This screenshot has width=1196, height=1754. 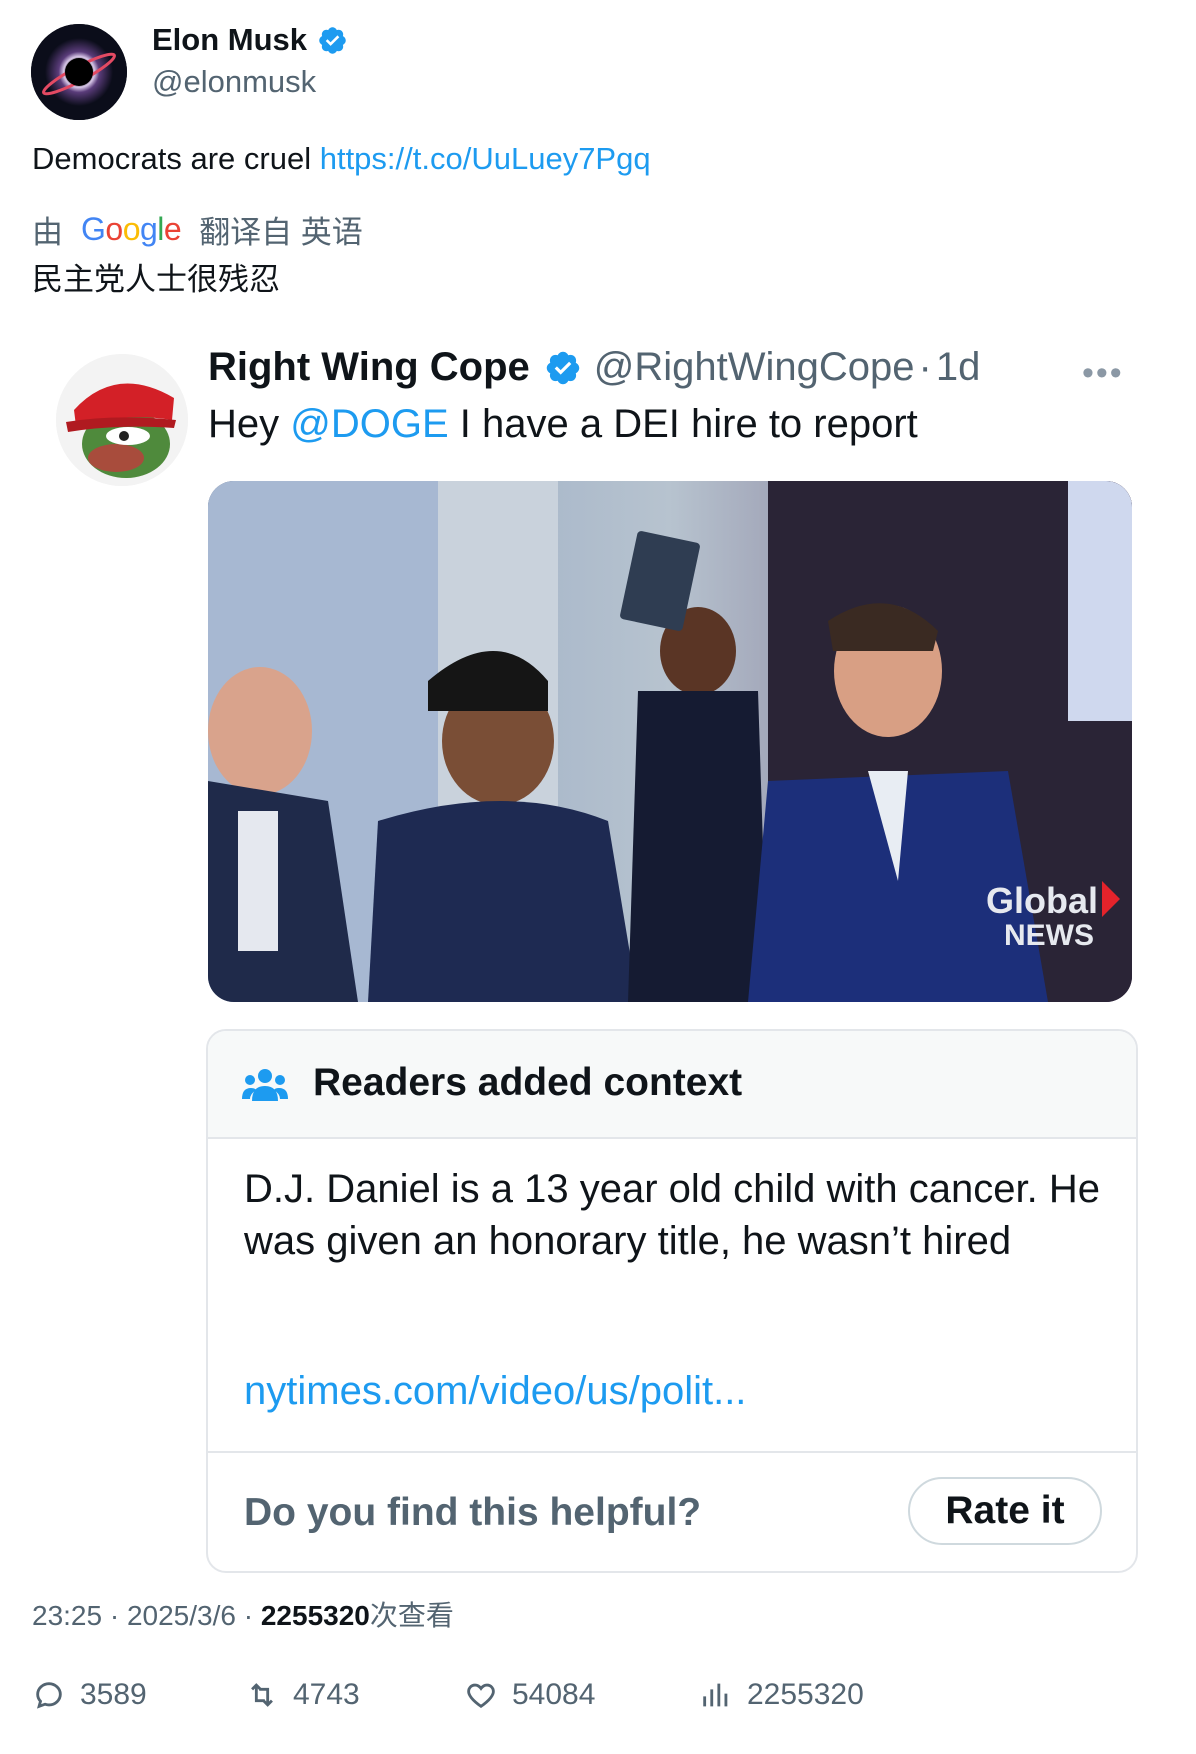 I want to click on translation-prefix: 由, so click(x=47, y=232).